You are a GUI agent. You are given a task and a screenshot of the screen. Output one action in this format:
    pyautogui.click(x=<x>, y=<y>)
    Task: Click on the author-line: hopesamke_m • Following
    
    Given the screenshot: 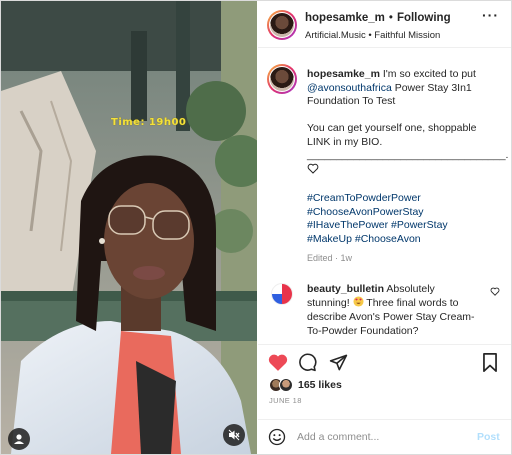 What is the action you would take?
    pyautogui.click(x=378, y=18)
    